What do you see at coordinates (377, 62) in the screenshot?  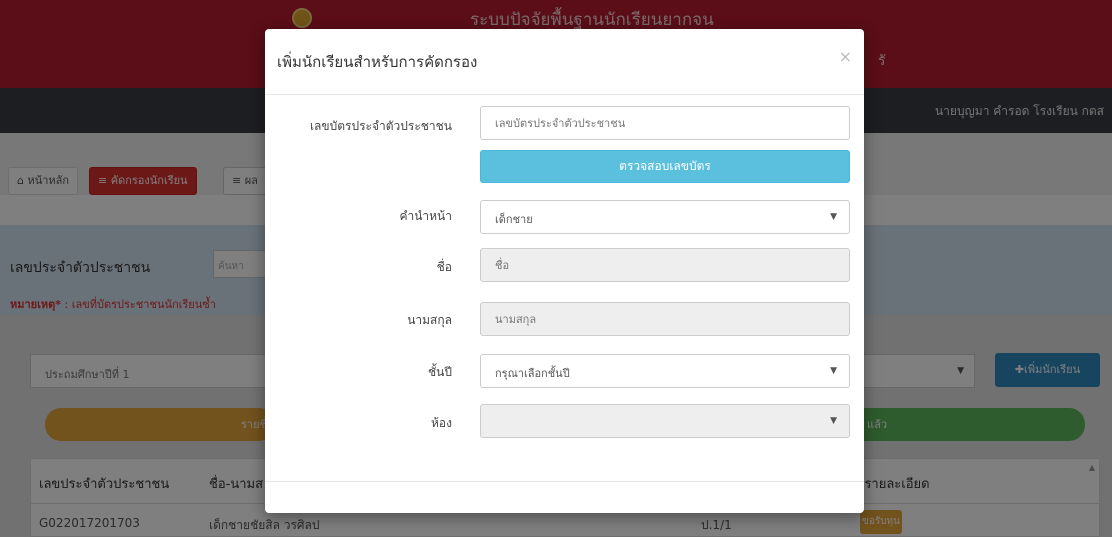 I see `modal-title: เพิ่มนักเรียนสำหรับการคัดกรอง` at bounding box center [377, 62].